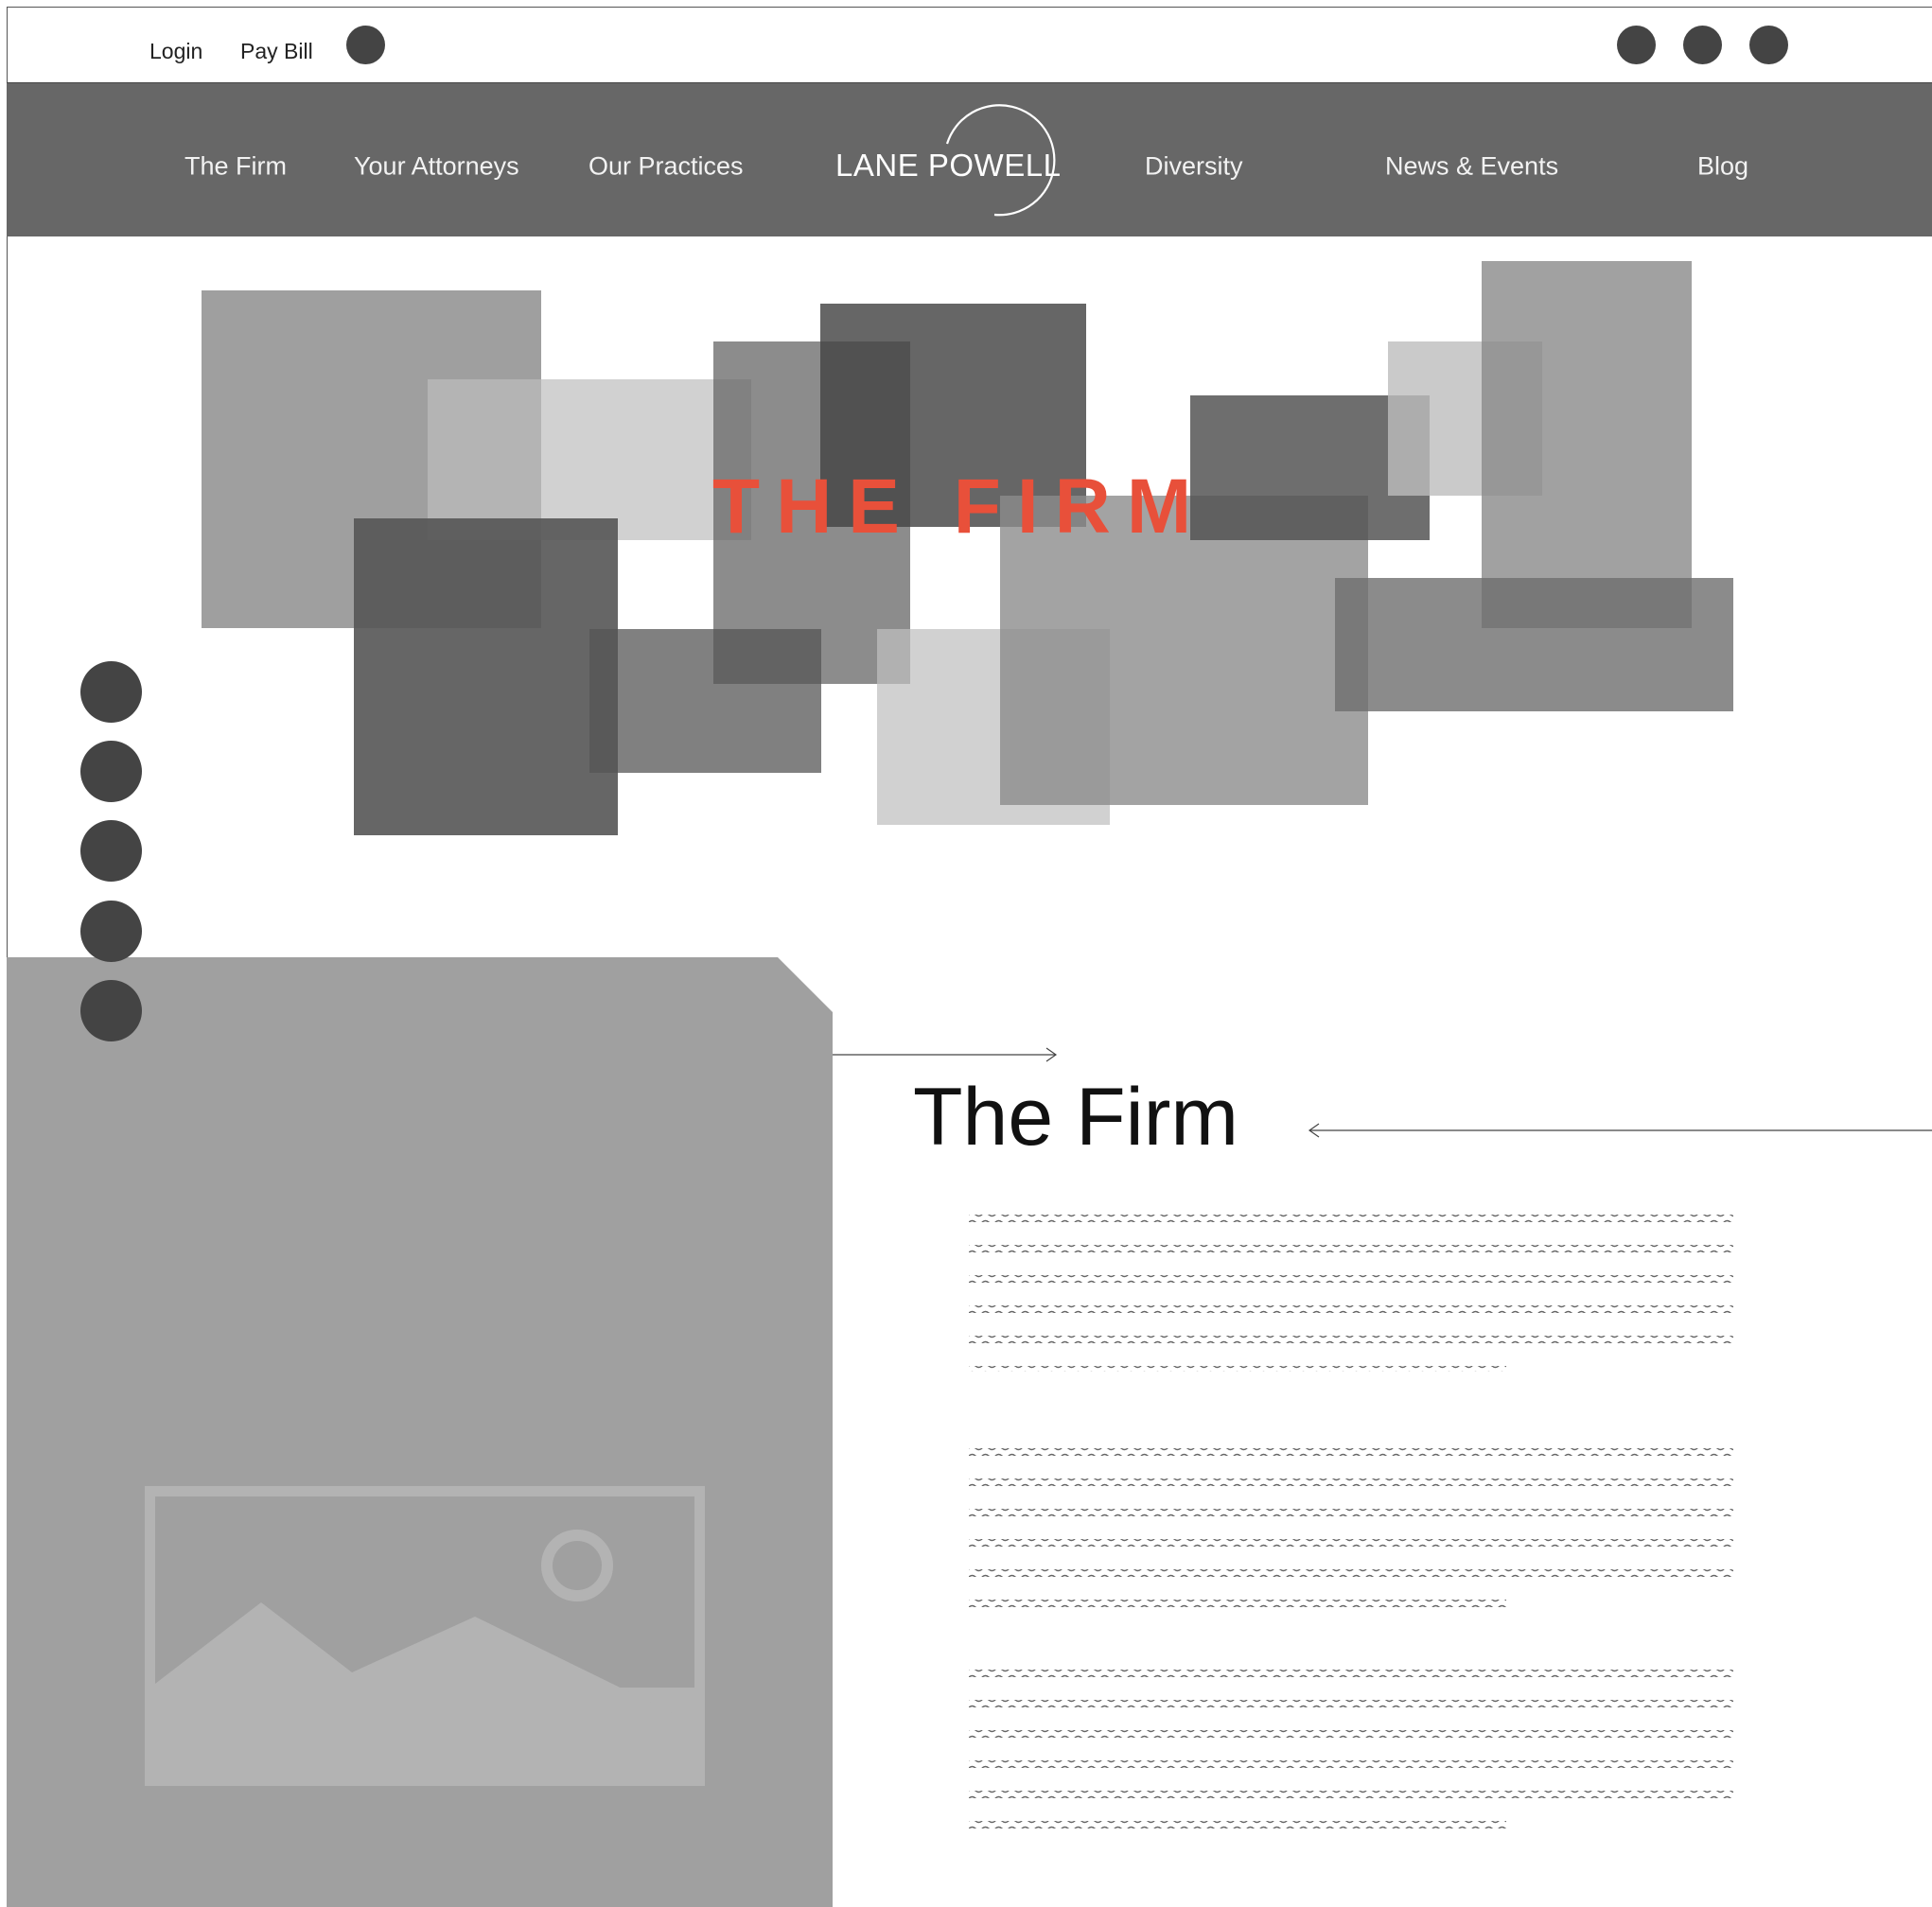 Image resolution: width=1932 pixels, height=1907 pixels. I want to click on nav-item-our-practices: Our Practices, so click(666, 167).